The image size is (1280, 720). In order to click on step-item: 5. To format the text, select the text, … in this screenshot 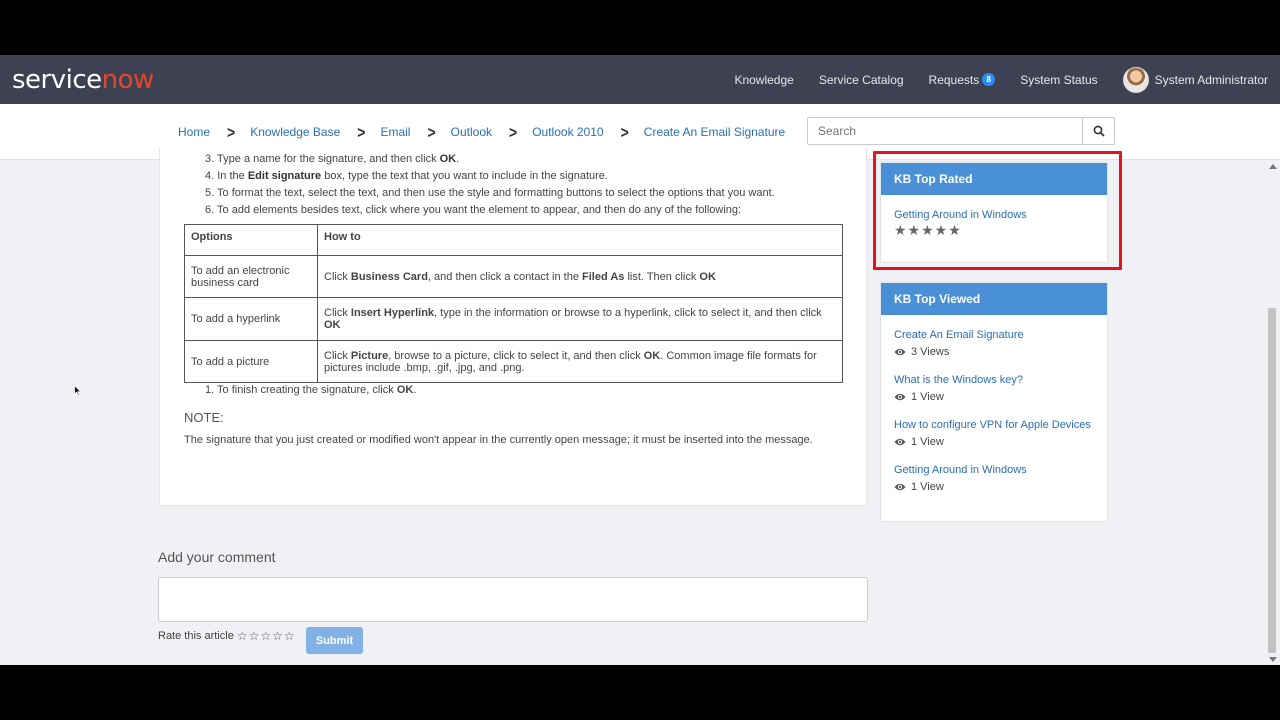, I will do `click(490, 193)`.